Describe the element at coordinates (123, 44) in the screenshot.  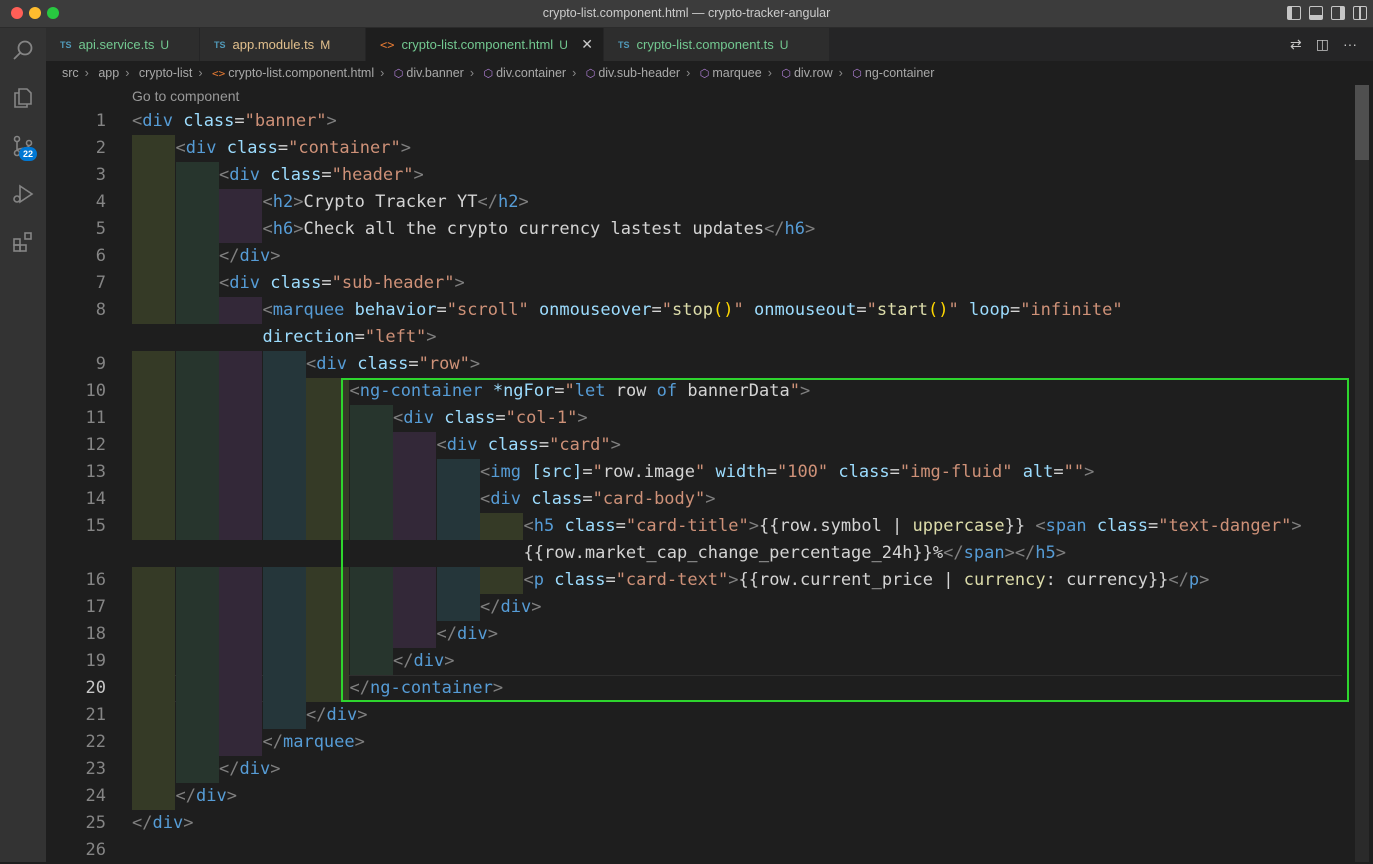
I see `tab-api-service-ts: TS api.service.ts U` at that location.